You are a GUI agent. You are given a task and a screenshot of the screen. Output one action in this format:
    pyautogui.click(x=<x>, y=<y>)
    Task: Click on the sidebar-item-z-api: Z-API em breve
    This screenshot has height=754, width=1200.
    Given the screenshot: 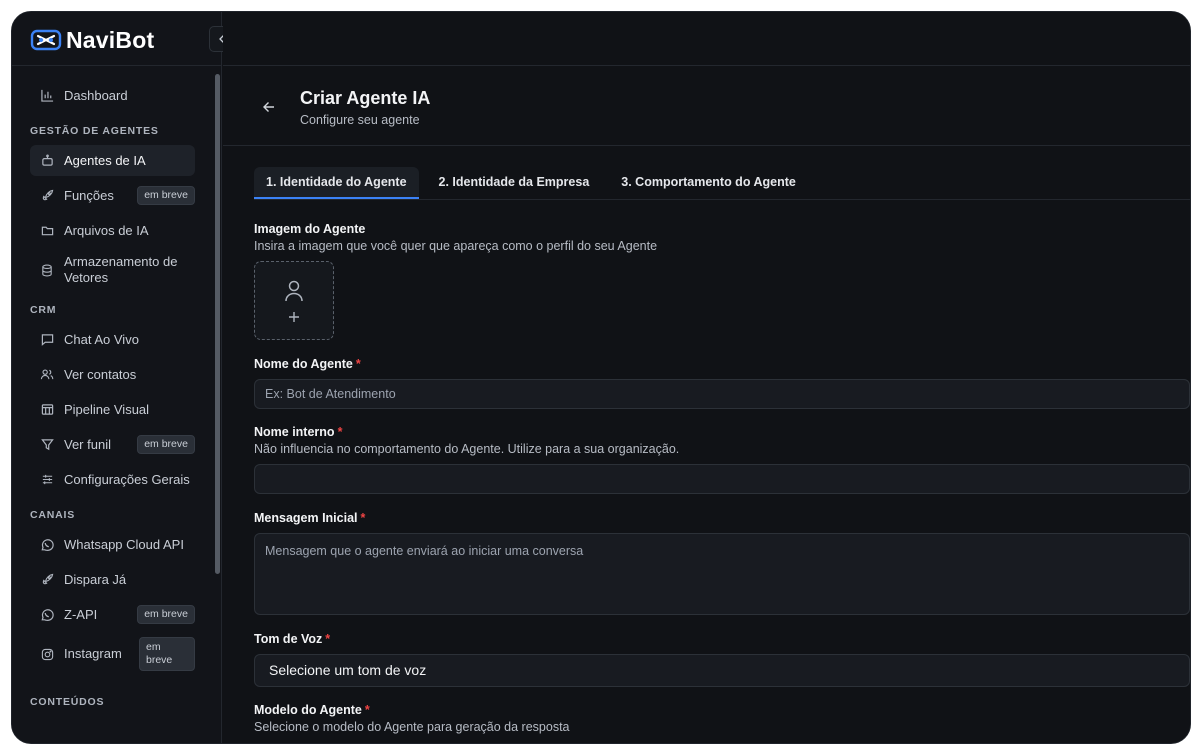 What is the action you would take?
    pyautogui.click(x=112, y=614)
    